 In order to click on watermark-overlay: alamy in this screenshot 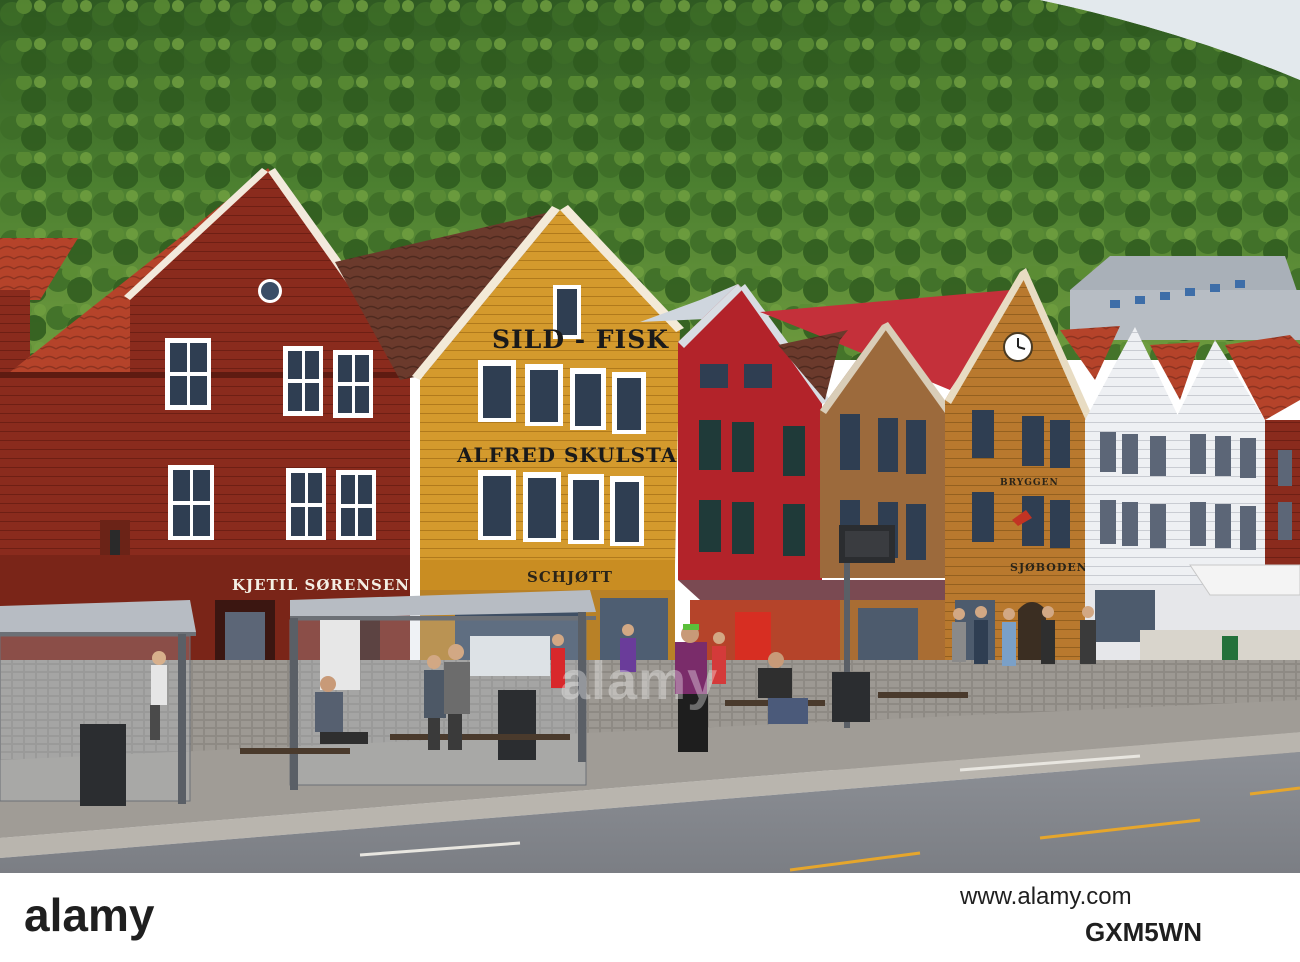, I will do `click(639, 681)`.